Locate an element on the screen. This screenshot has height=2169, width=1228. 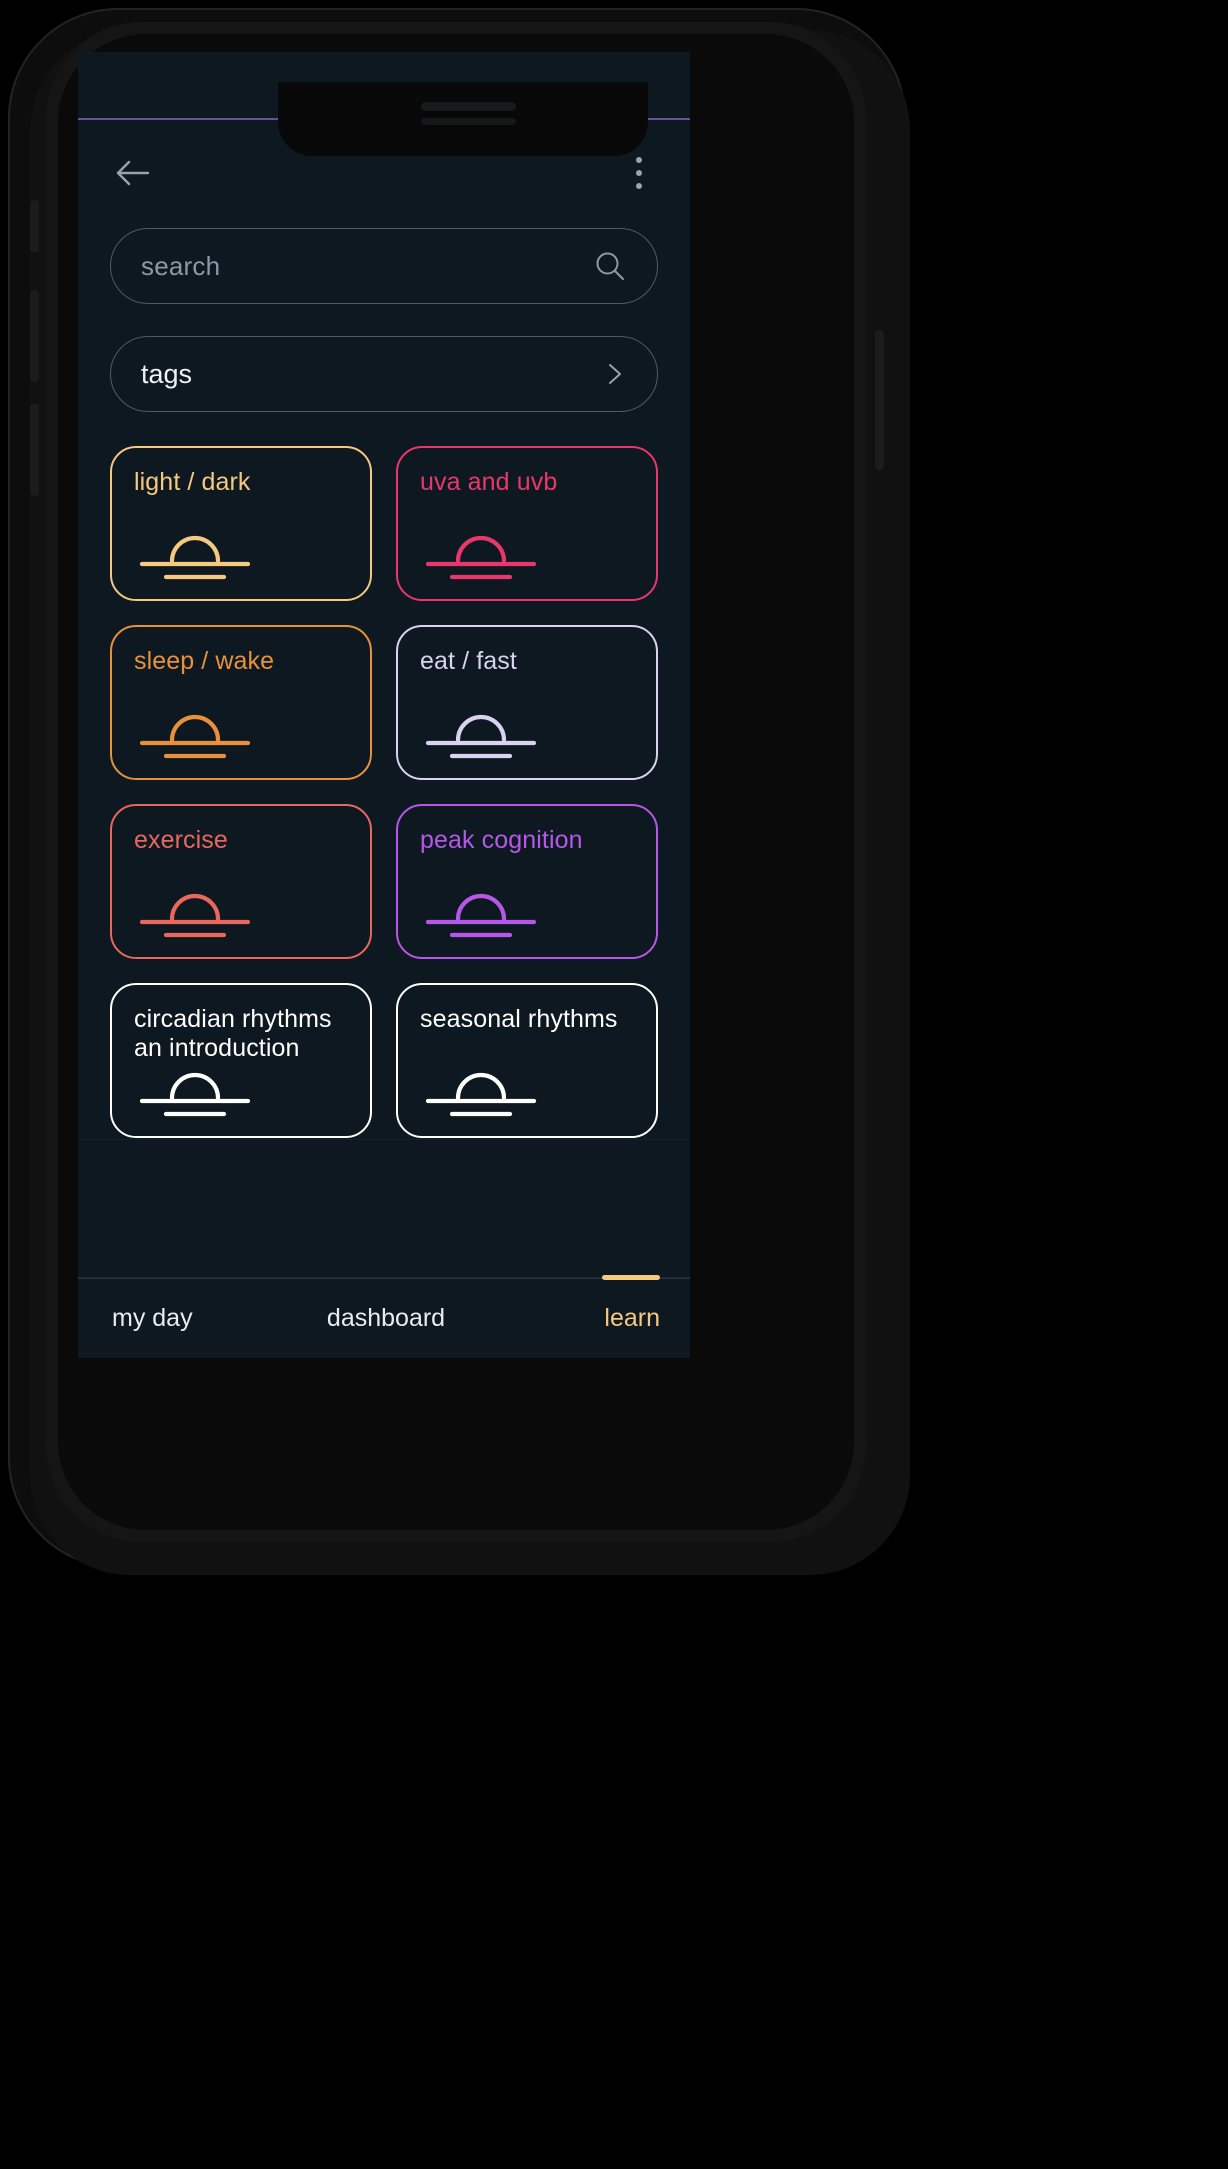
earpiece-speaker-secondary is located at coordinates (468, 121).